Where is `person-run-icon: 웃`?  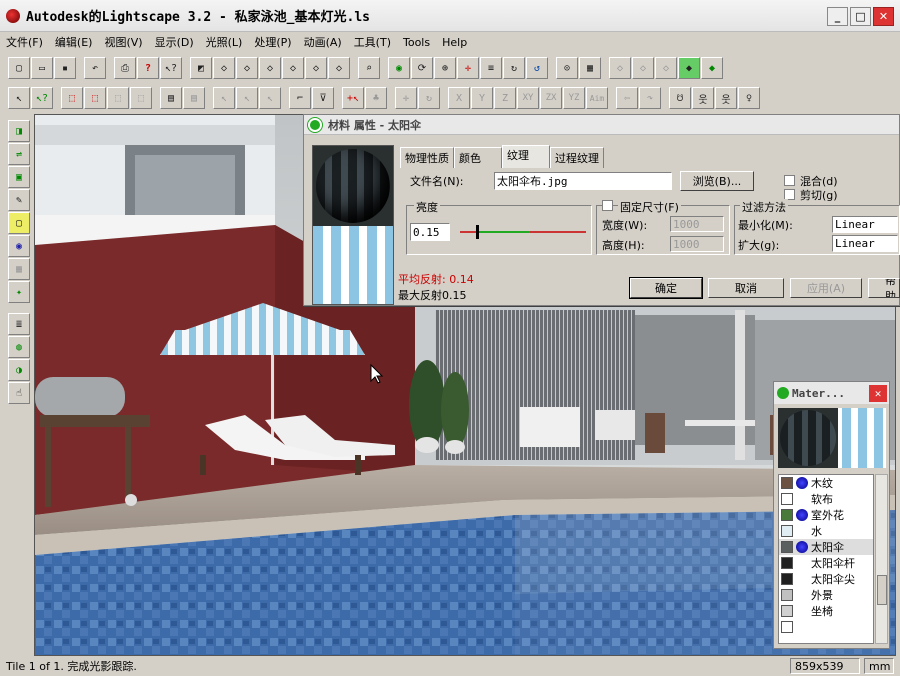
person-run-icon: 웃 is located at coordinates (726, 98).